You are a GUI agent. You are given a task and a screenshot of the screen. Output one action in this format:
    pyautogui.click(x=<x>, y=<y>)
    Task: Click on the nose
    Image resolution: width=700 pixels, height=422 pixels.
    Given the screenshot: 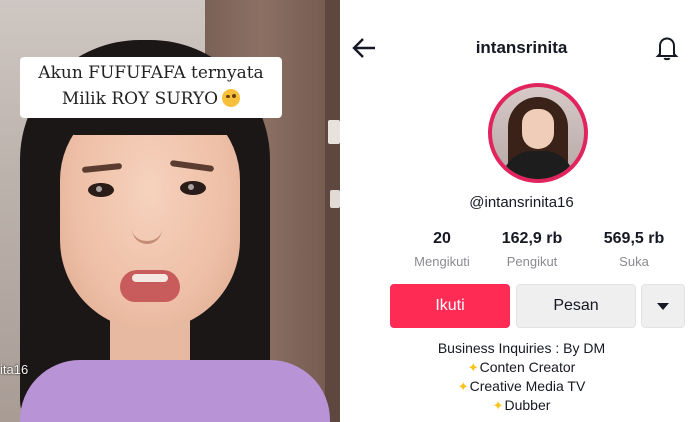 What is the action you would take?
    pyautogui.click(x=147, y=235)
    